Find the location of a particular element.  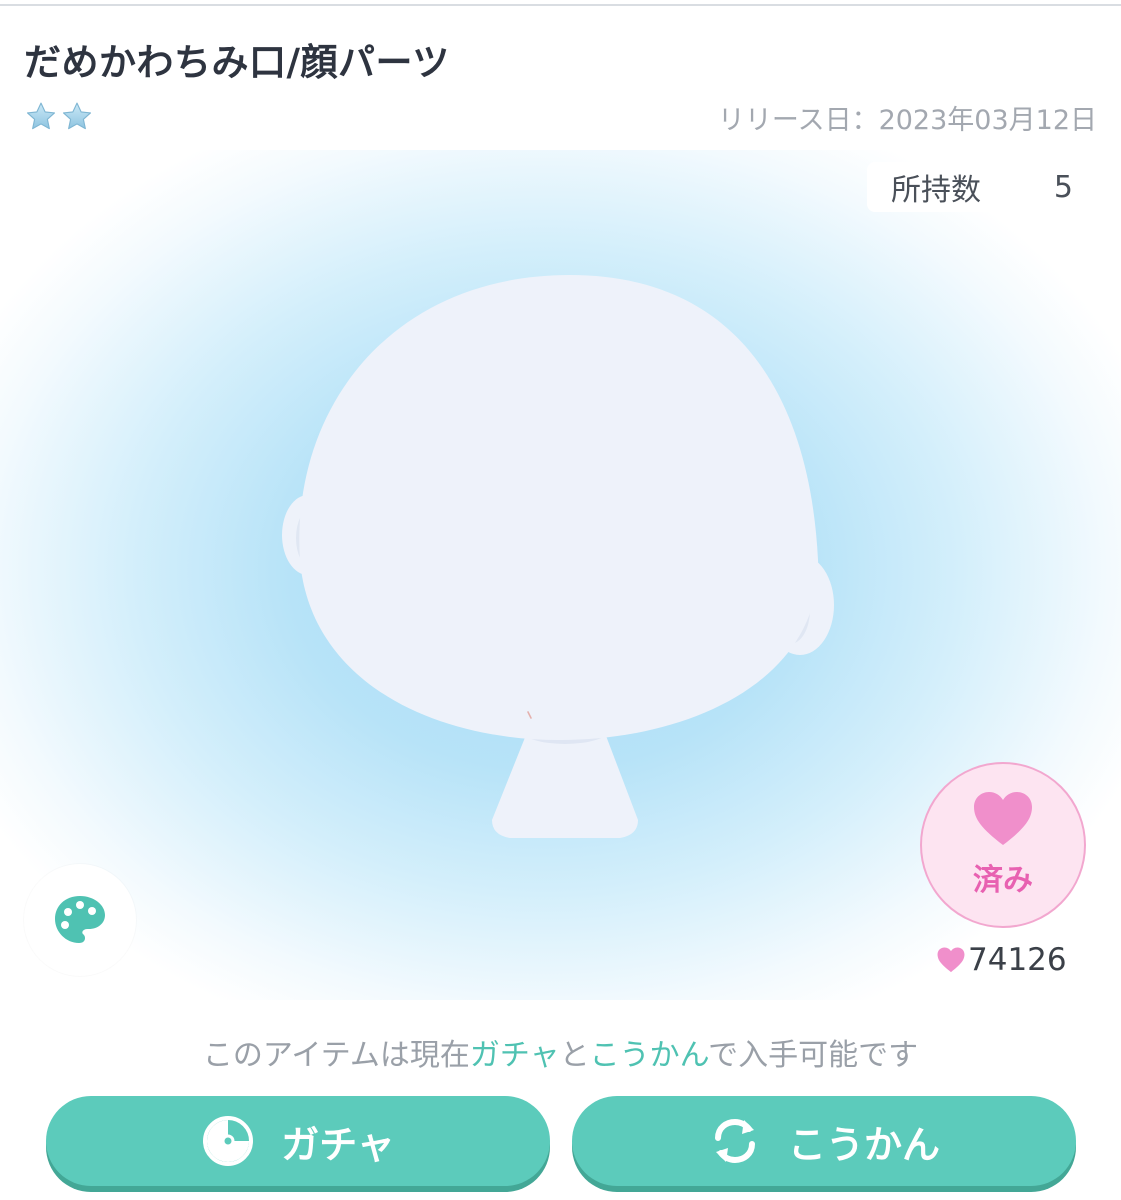

like-button: 済み is located at coordinates (1003, 845).